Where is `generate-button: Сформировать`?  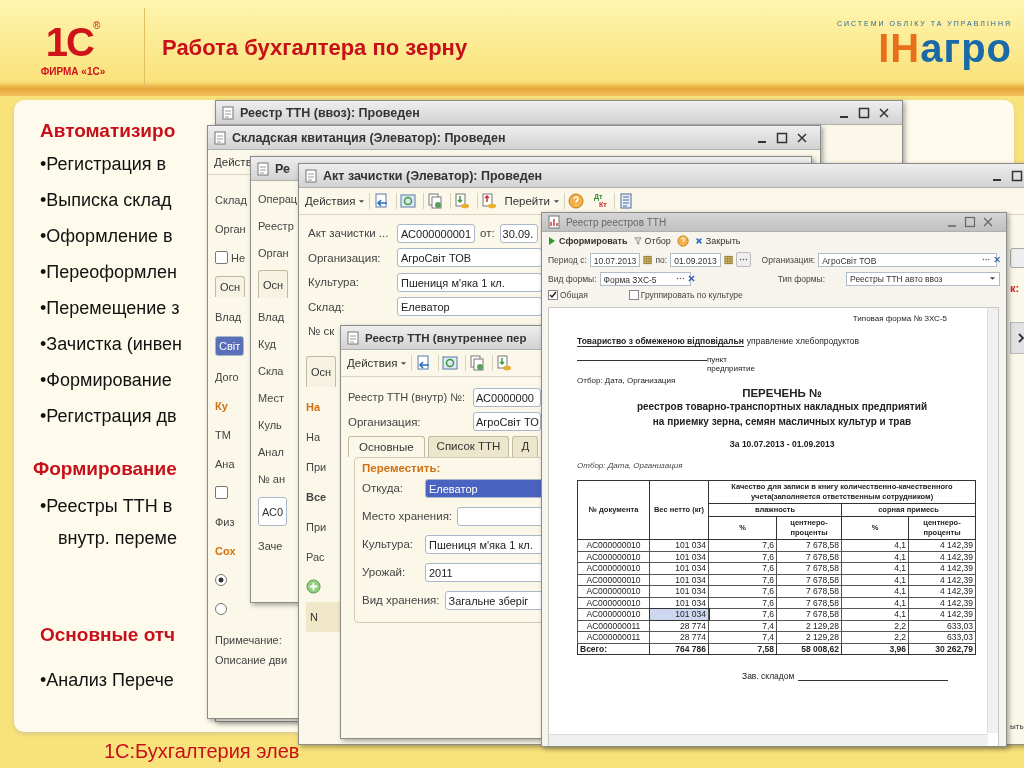 generate-button: Сформировать is located at coordinates (588, 241).